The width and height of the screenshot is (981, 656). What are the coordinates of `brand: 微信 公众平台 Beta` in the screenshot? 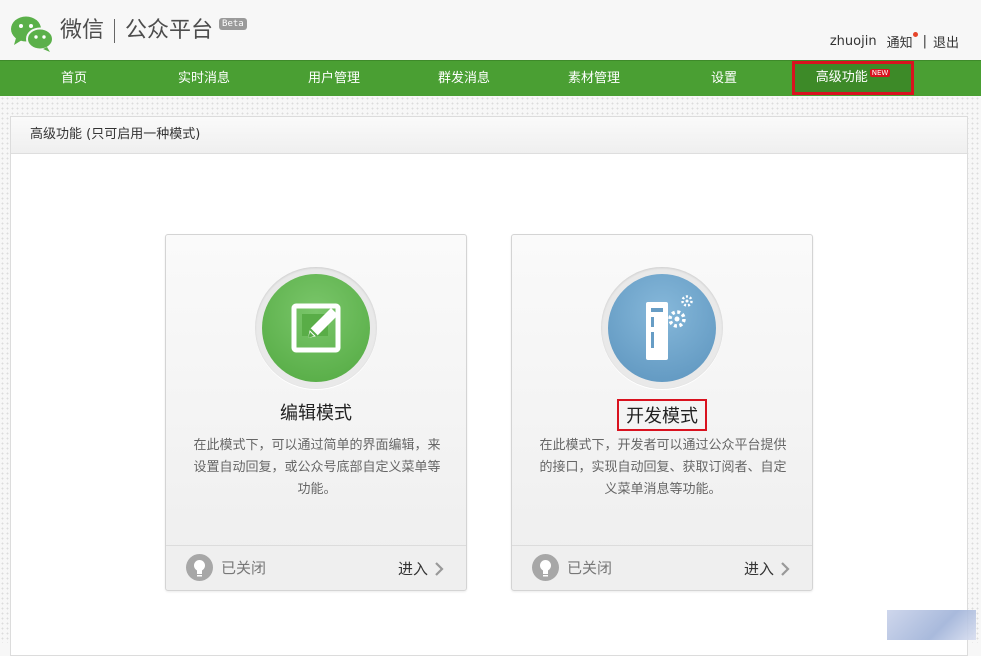 It's located at (153, 31).